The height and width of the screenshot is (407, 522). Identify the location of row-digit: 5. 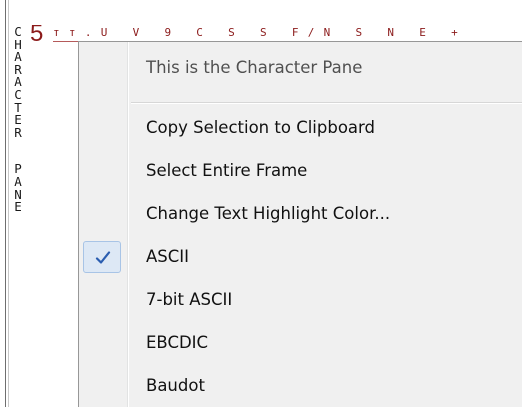
(37, 35).